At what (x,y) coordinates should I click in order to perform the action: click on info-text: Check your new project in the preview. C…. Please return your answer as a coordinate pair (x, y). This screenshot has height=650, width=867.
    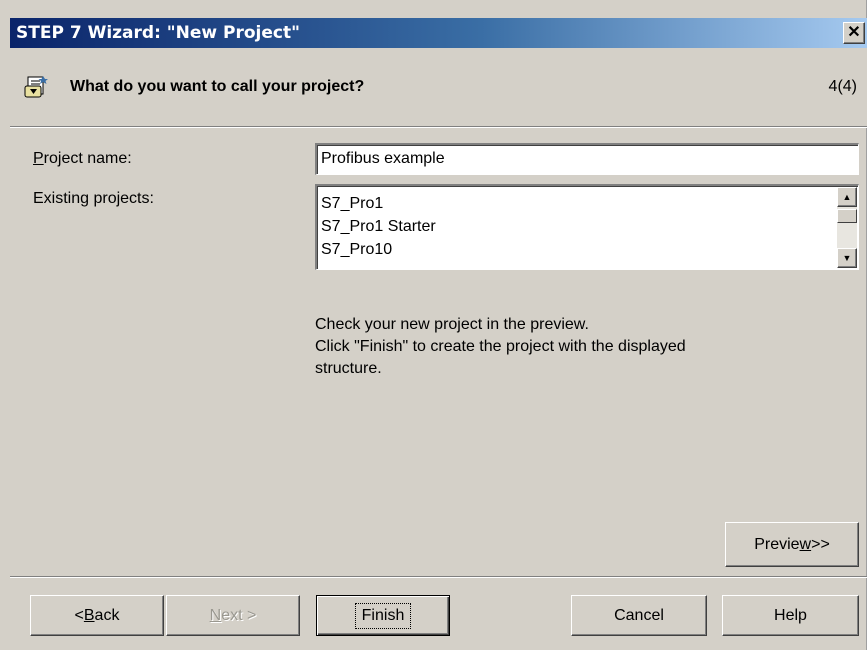
    Looking at the image, I should click on (500, 347).